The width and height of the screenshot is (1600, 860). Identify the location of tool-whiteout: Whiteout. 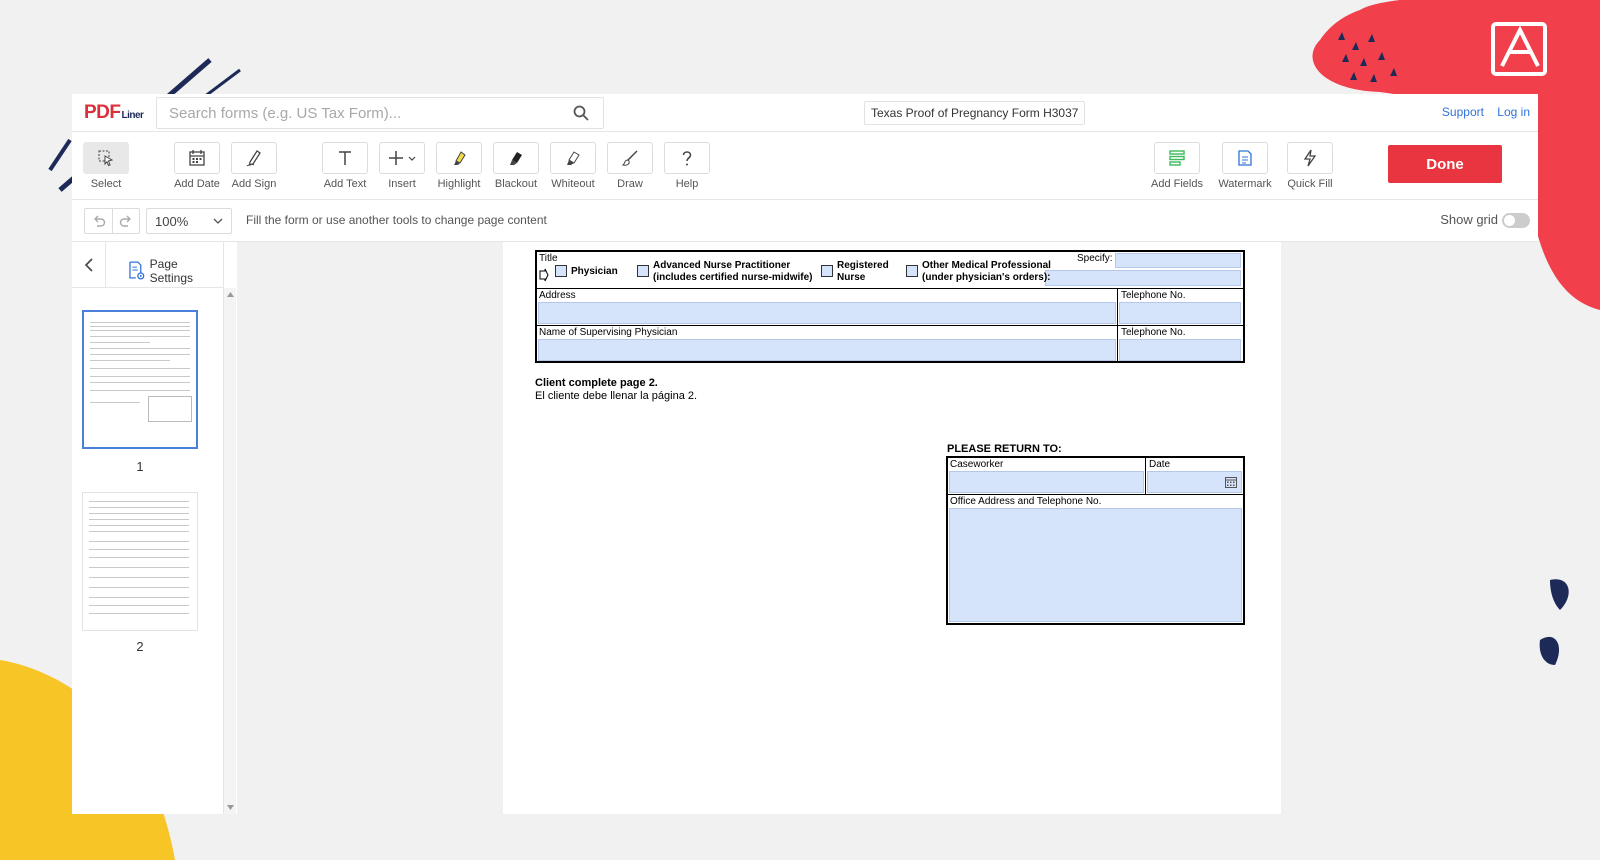
(573, 166).